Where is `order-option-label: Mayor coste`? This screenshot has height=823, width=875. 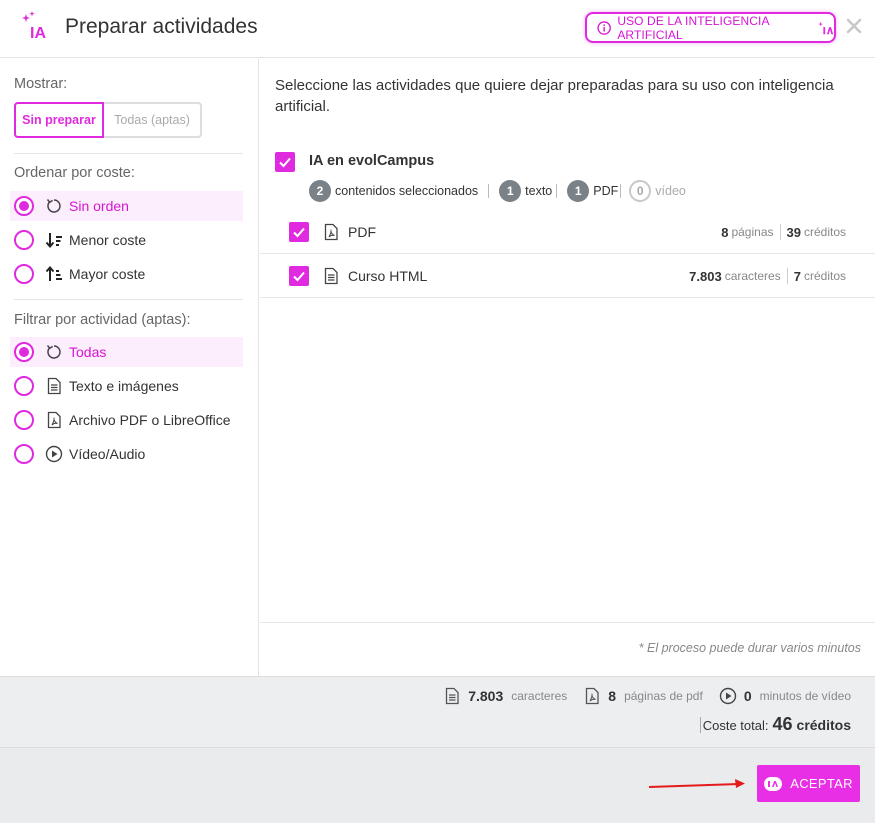
order-option-label: Mayor coste is located at coordinates (107, 274).